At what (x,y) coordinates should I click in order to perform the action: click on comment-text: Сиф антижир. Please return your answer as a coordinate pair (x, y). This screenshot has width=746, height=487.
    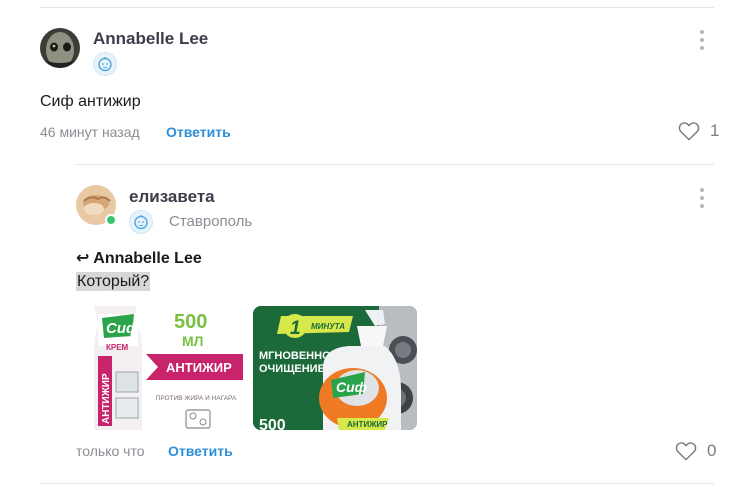
    Looking at the image, I should click on (90, 101).